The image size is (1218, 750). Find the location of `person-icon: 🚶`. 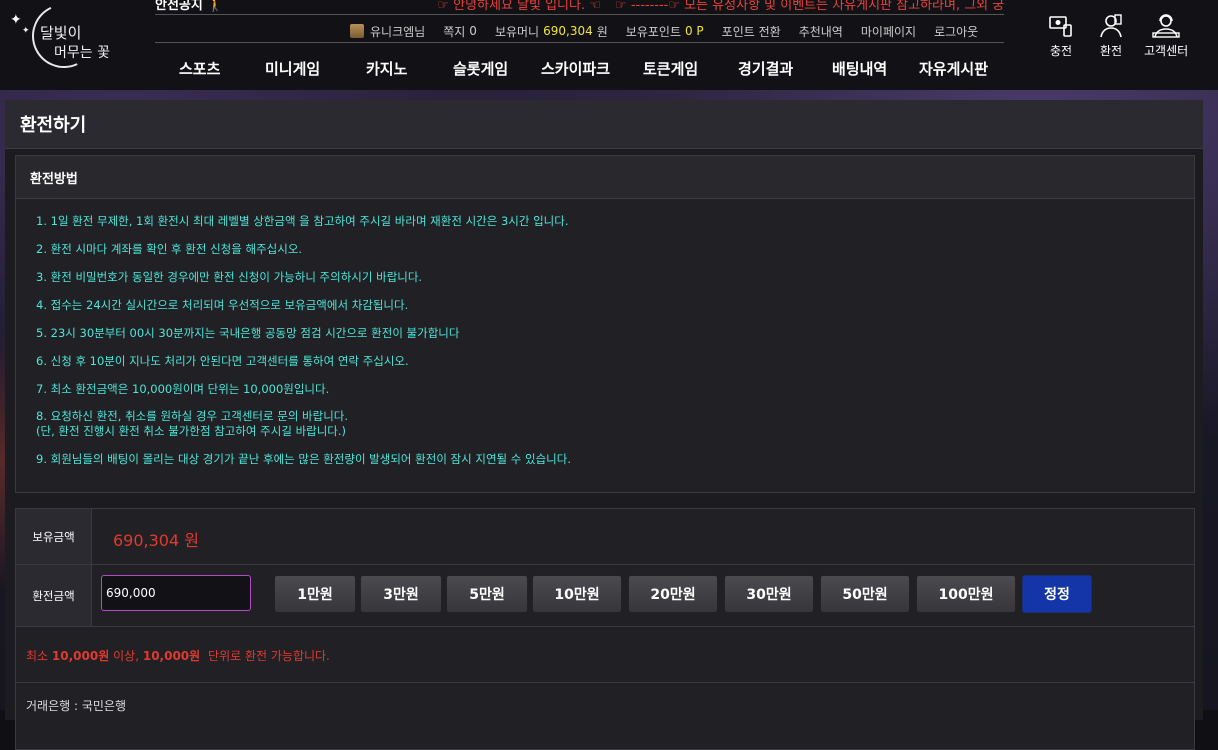

person-icon: 🚶 is located at coordinates (215, 6).